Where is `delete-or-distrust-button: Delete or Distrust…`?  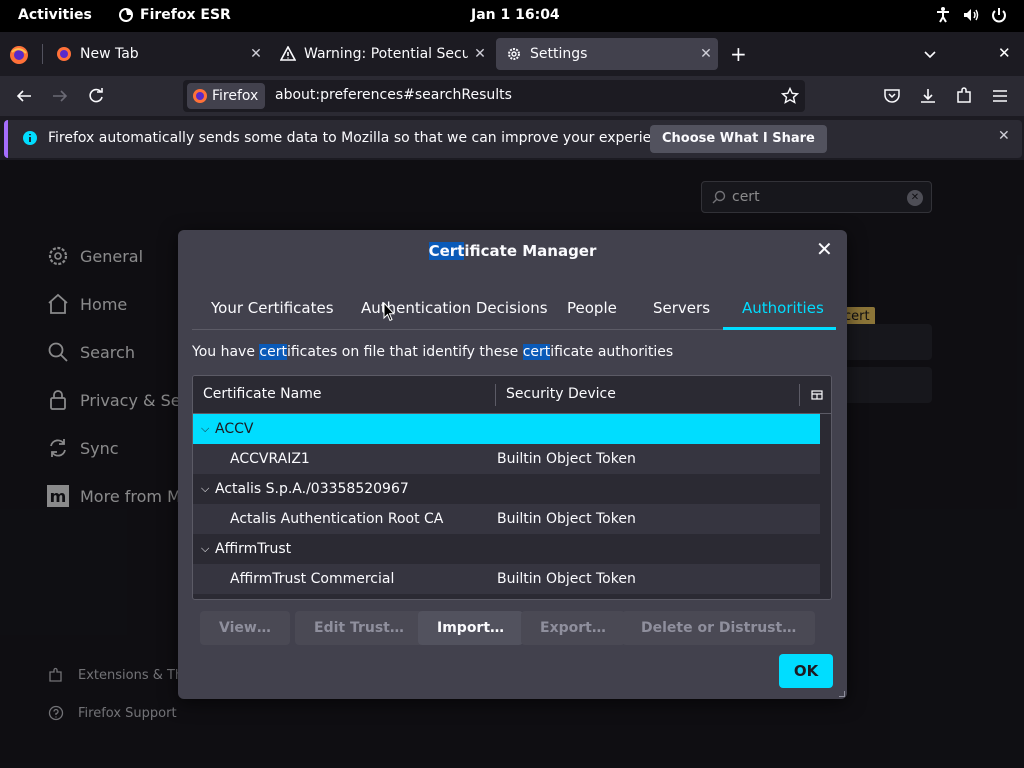 delete-or-distrust-button: Delete or Distrust… is located at coordinates (719, 628).